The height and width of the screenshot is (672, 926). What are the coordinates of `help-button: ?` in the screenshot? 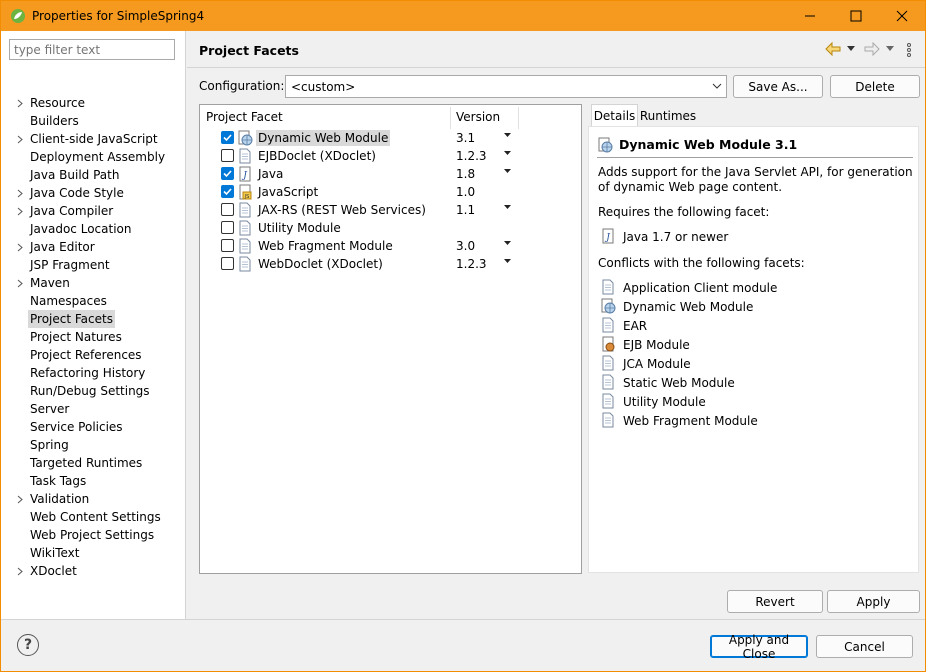 It's located at (28, 645).